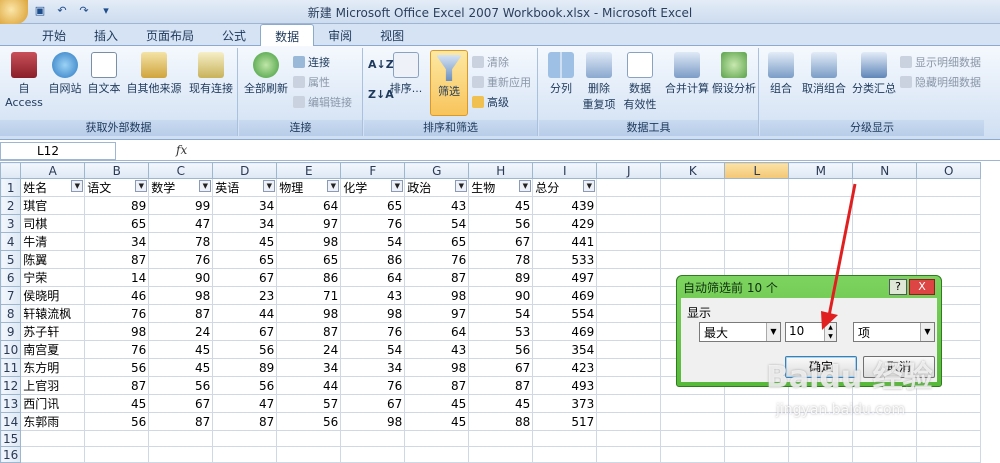  I want to click on cell: 34, so click(245, 223).